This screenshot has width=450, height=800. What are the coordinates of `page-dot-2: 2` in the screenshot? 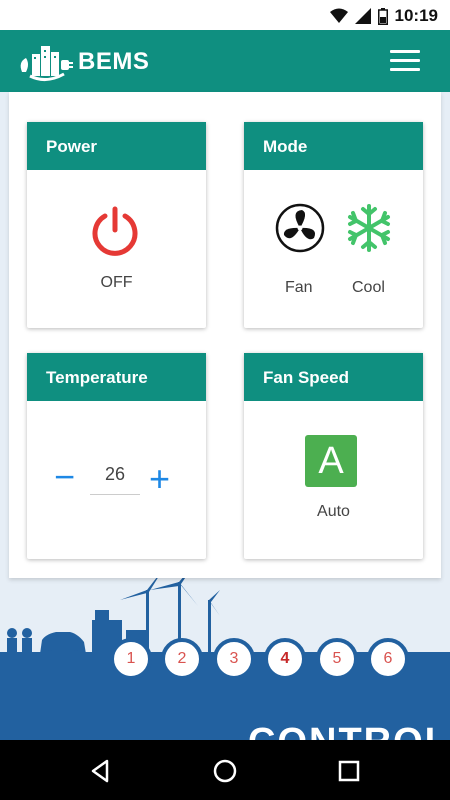 It's located at (182, 659).